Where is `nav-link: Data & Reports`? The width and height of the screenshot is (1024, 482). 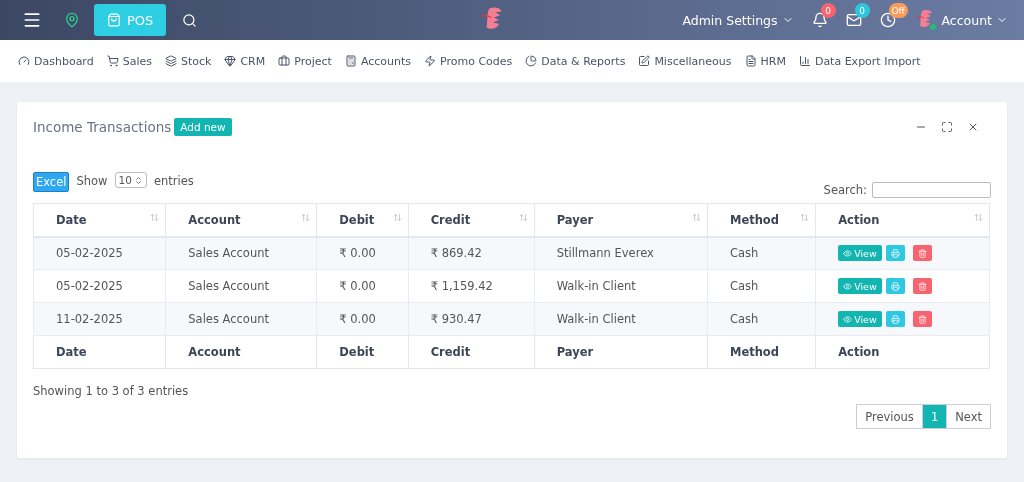
nav-link: Data & Reports is located at coordinates (575, 61).